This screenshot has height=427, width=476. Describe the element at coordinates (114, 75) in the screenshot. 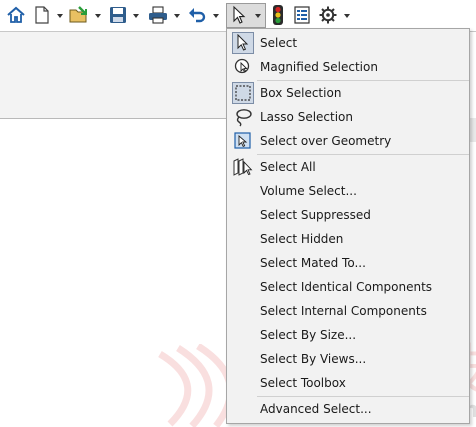

I see `command-manager-area` at that location.